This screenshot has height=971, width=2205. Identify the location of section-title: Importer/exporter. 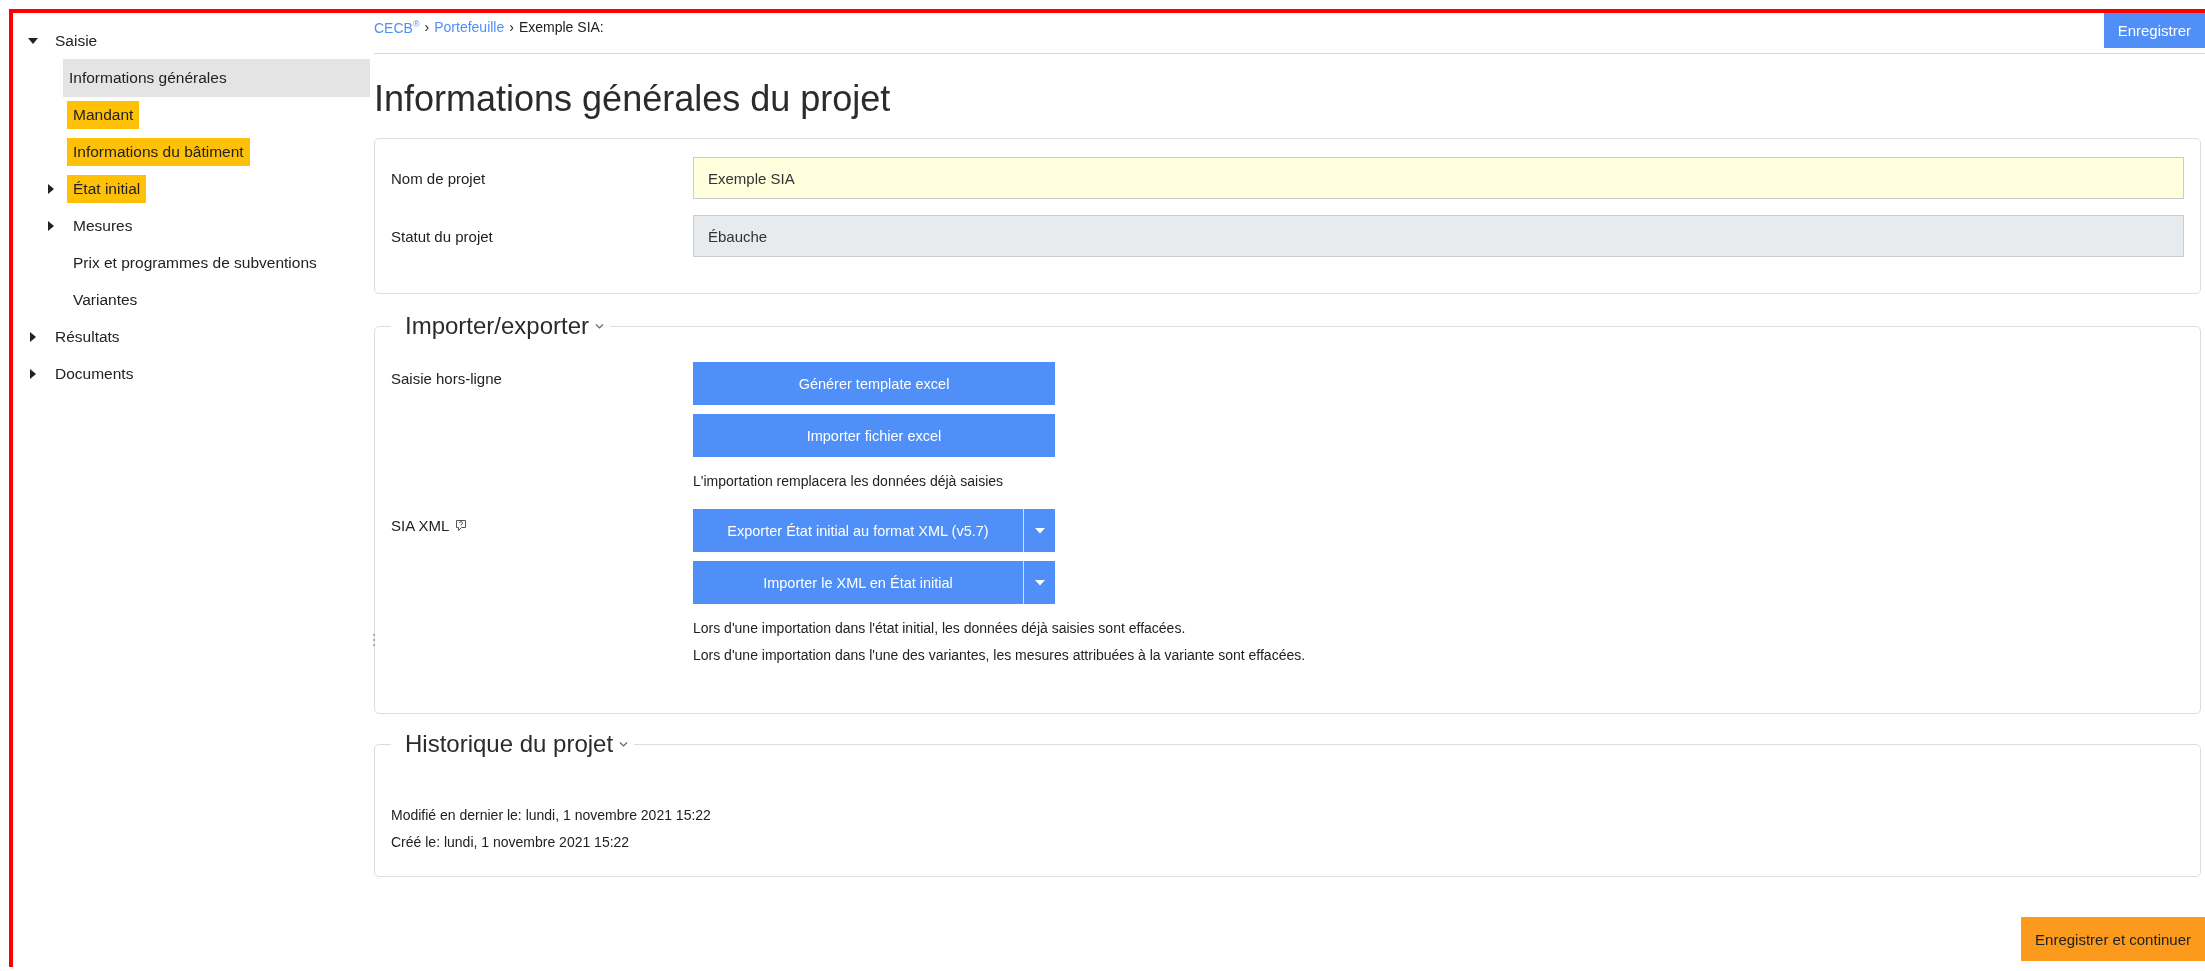
(497, 326).